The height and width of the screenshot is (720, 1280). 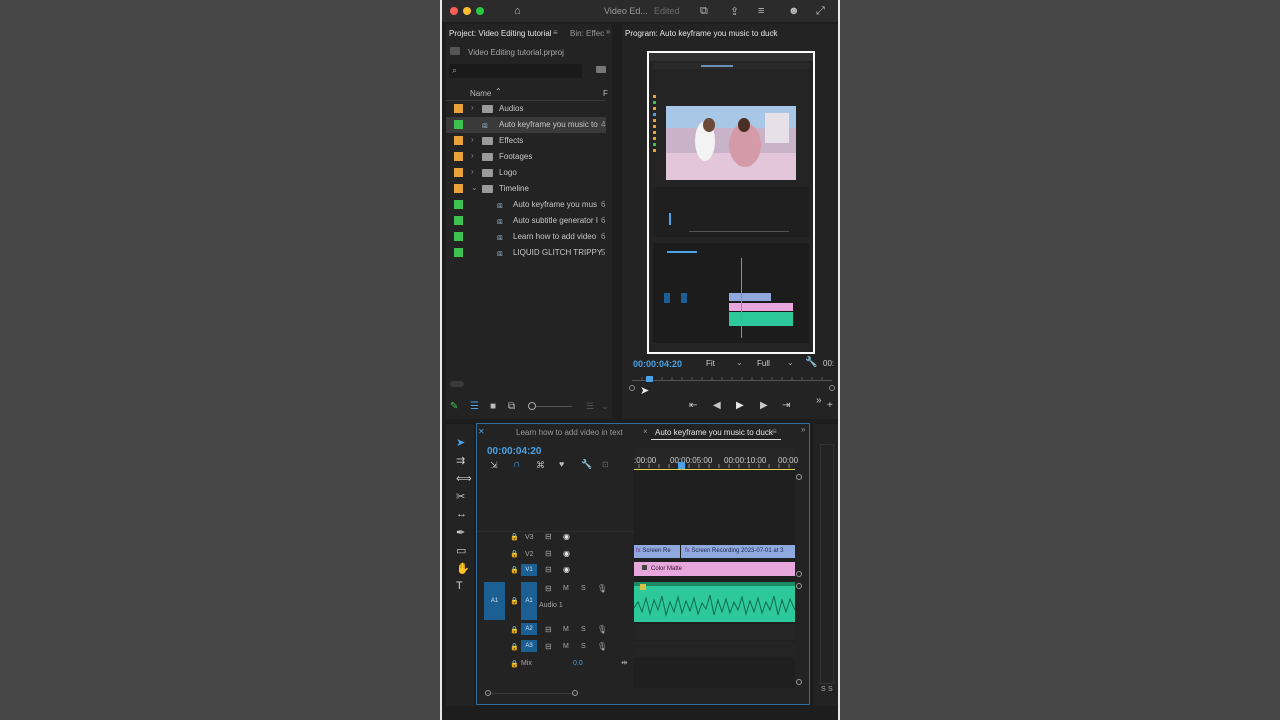 I want to click on project-item: ⧈ Auto keyframe you music to 4, so click(x=526, y=125).